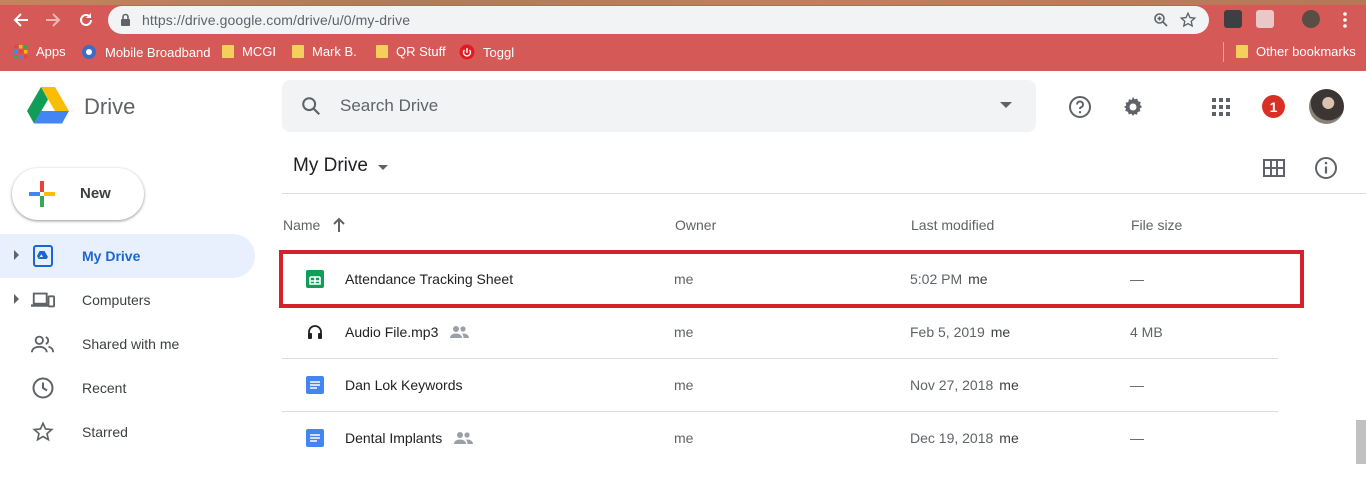 The height and width of the screenshot is (501, 1366). Describe the element at coordinates (1311, 19) in the screenshot. I see `profile-avatar-small` at that location.